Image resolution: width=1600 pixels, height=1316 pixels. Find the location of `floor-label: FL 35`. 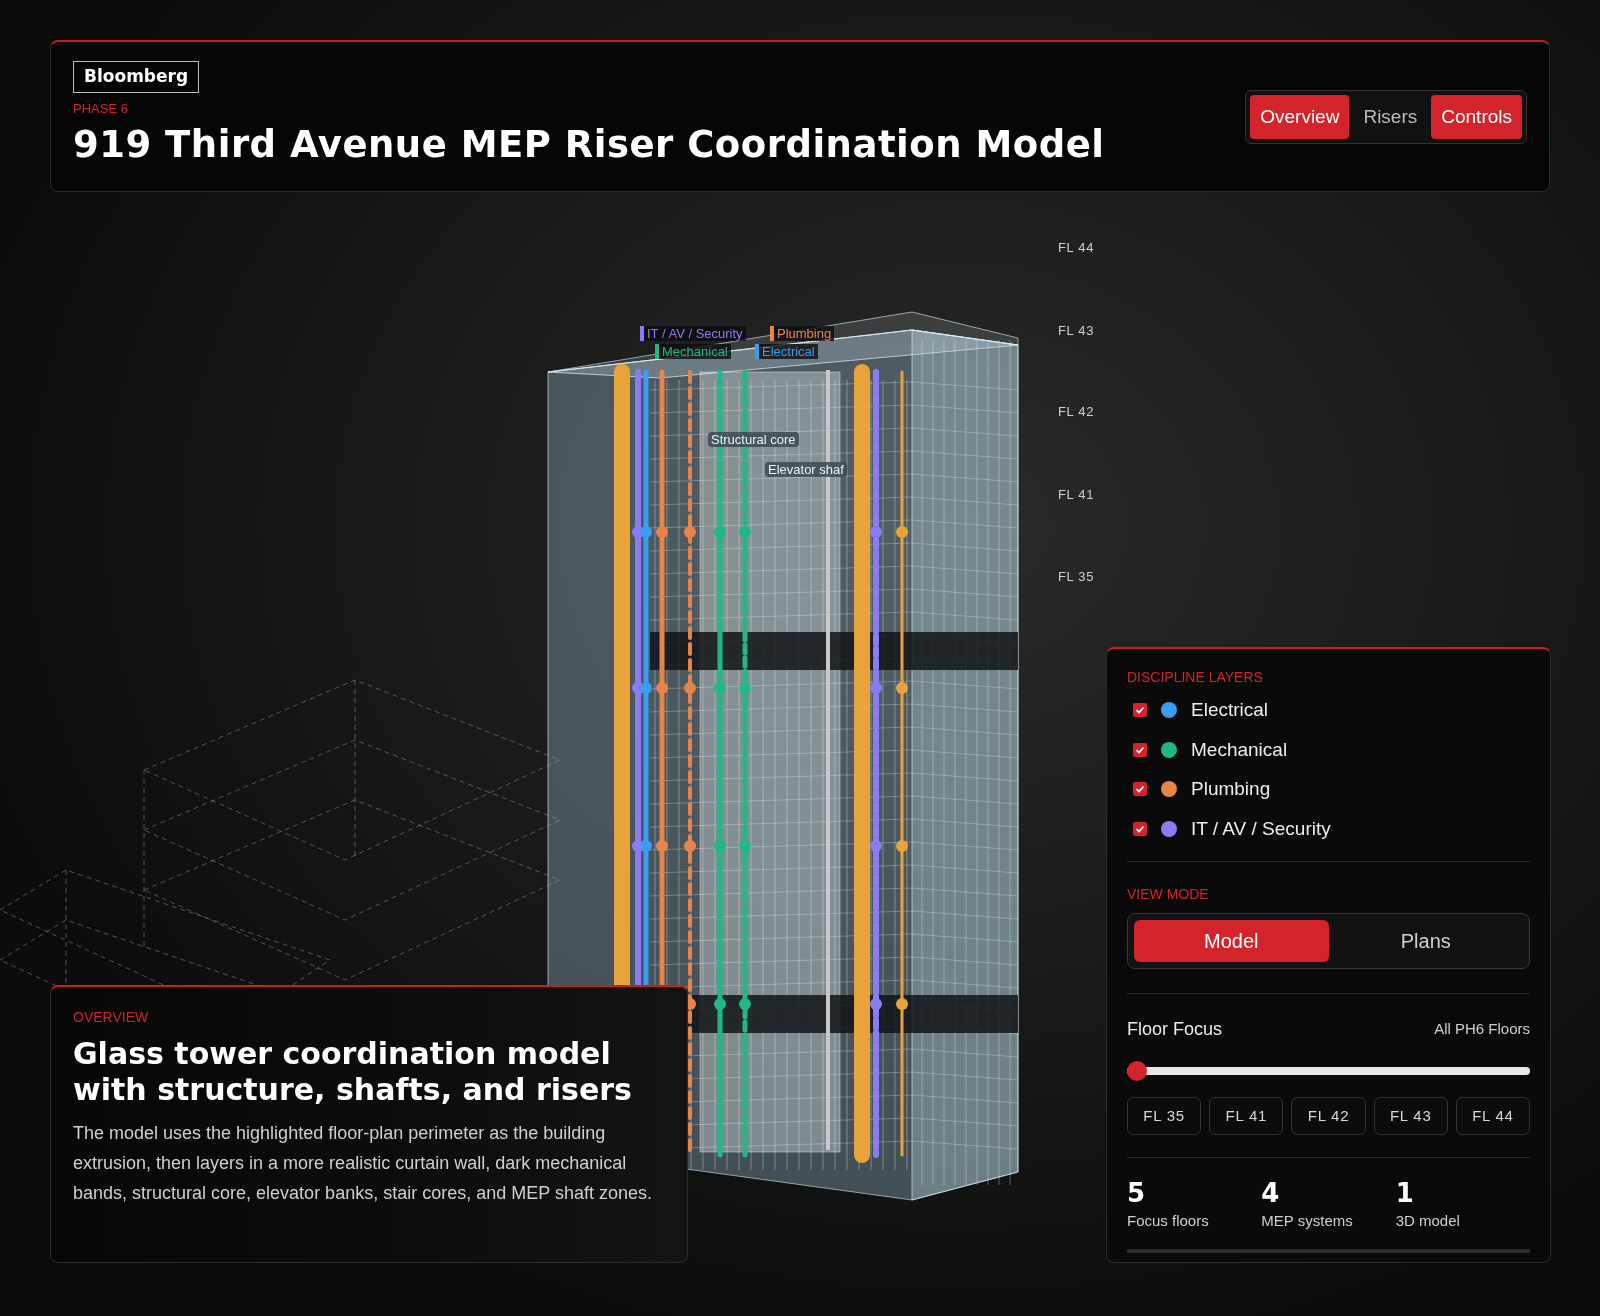

floor-label: FL 35 is located at coordinates (1076, 577).